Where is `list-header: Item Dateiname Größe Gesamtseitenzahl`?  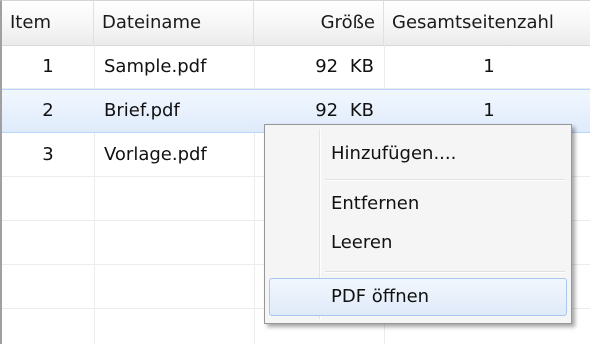 list-header: Item Dateiname Größe Gesamtseitenzahl is located at coordinates (296, 23).